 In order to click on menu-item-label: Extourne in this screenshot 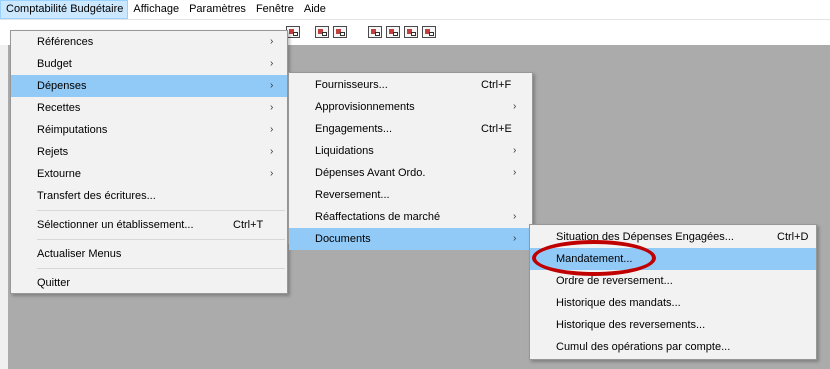, I will do `click(59, 174)`.